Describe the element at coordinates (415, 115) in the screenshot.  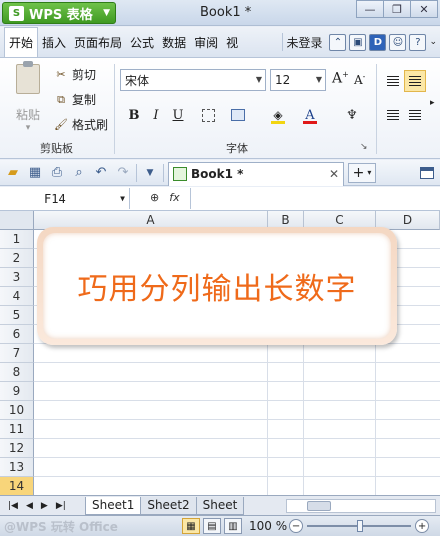
I see `align-center-button` at that location.